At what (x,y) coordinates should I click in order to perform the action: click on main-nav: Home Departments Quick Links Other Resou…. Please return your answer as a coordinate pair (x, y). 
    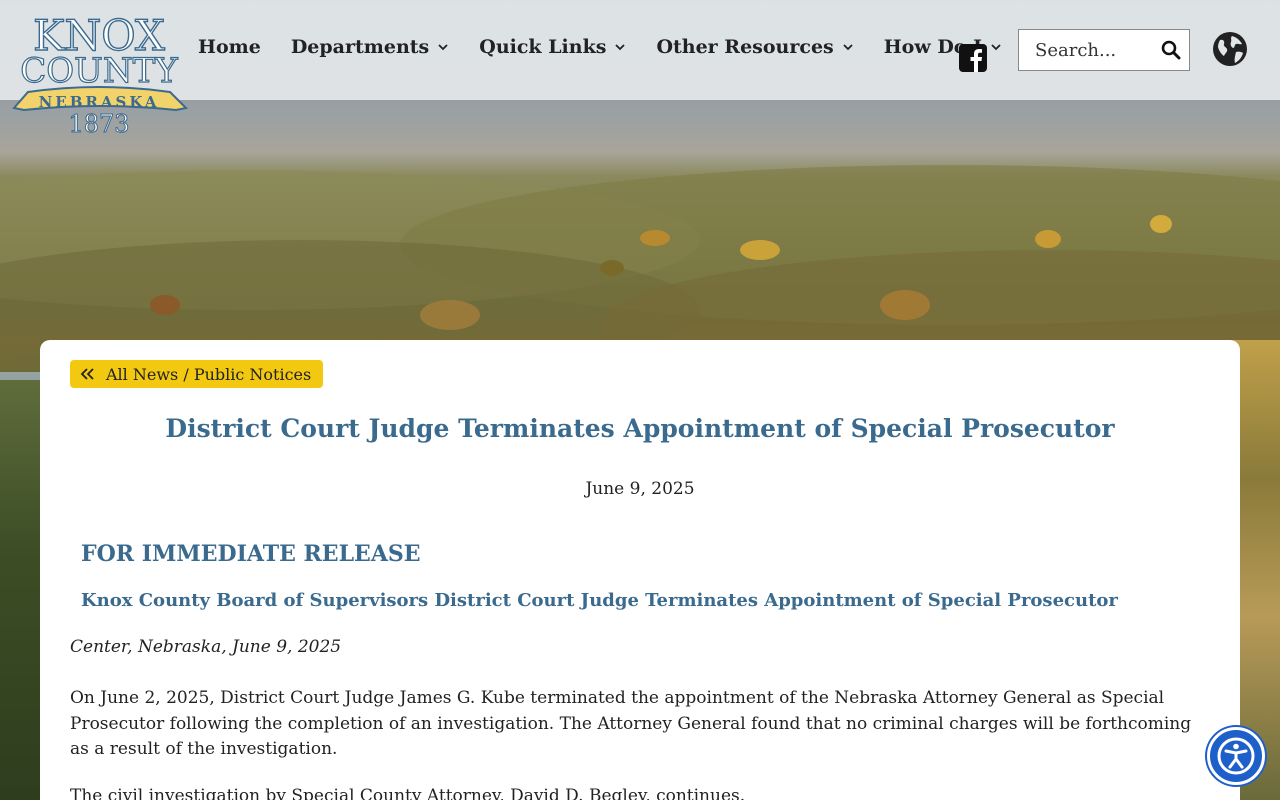
    Looking at the image, I should click on (600, 47).